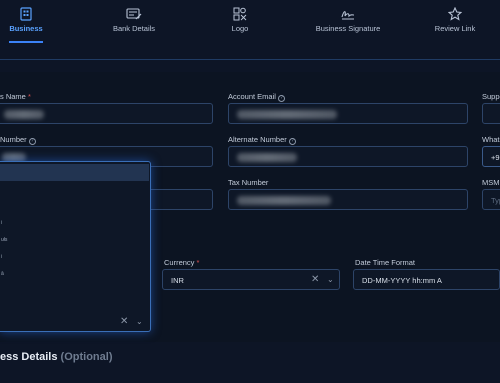  Describe the element at coordinates (256, 97) in the screenshot. I see `account-email-label: Account Email?` at that location.